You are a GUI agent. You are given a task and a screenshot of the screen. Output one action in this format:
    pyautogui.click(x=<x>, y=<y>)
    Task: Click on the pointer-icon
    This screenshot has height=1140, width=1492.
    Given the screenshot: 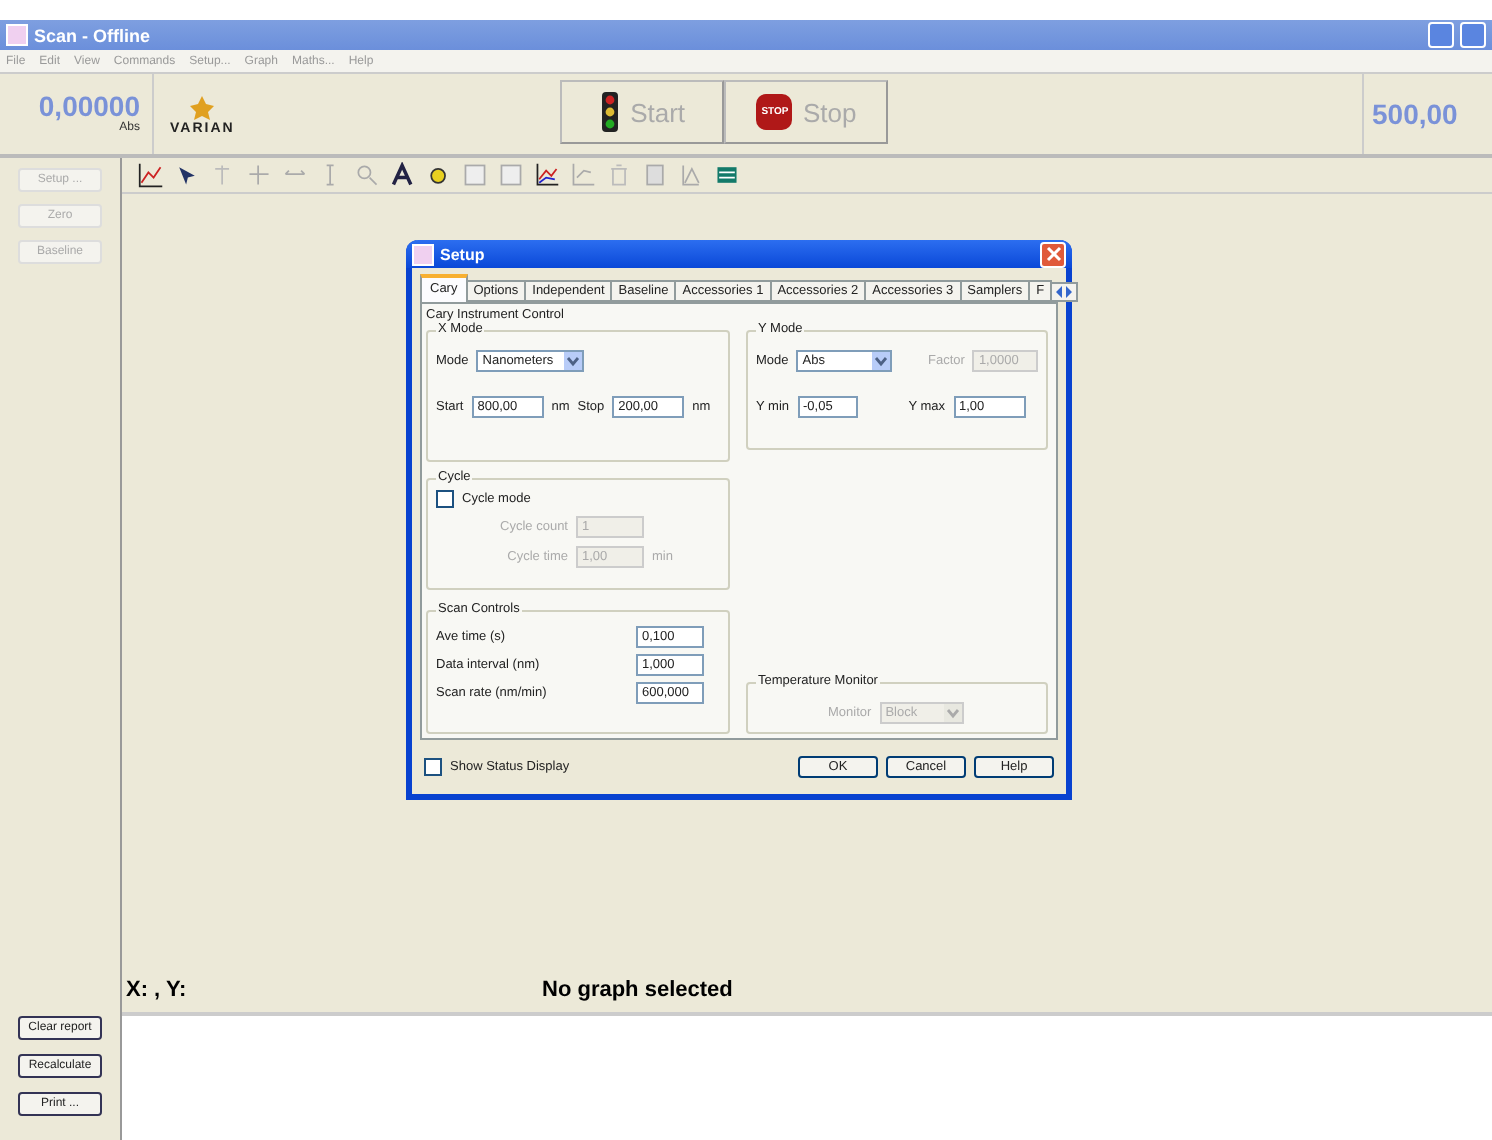 What is the action you would take?
    pyautogui.click(x=187, y=175)
    